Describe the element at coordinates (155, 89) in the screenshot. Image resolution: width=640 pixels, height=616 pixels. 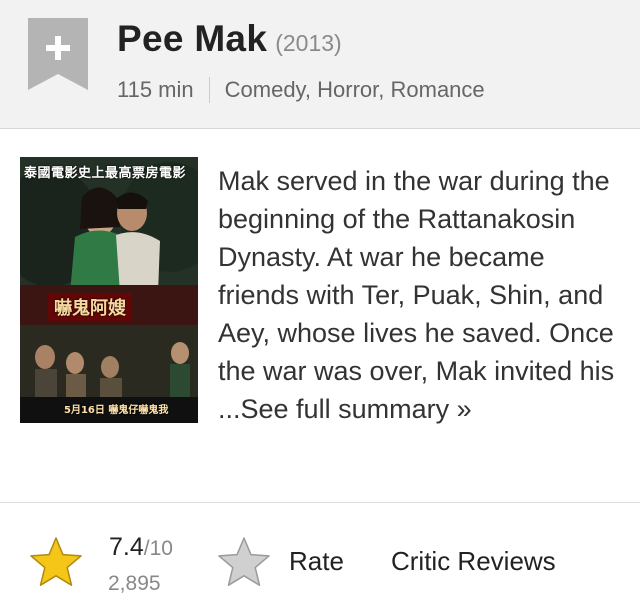
I see `runtime: 115 min` at that location.